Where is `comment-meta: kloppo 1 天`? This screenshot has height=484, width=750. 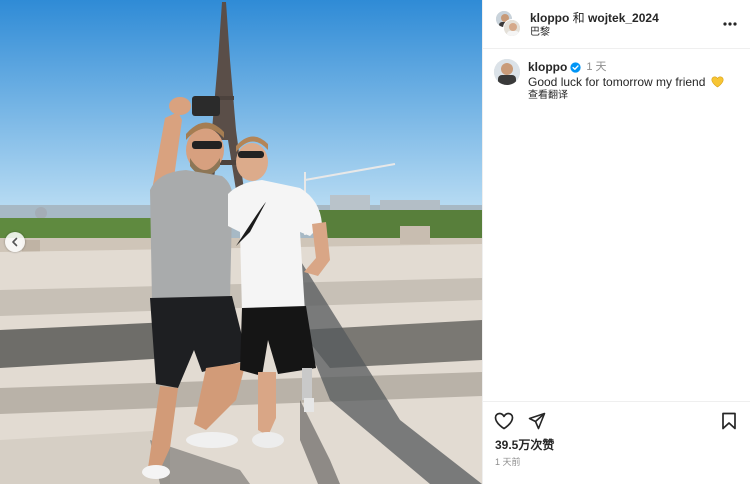
comment-meta: kloppo 1 天 is located at coordinates (567, 67).